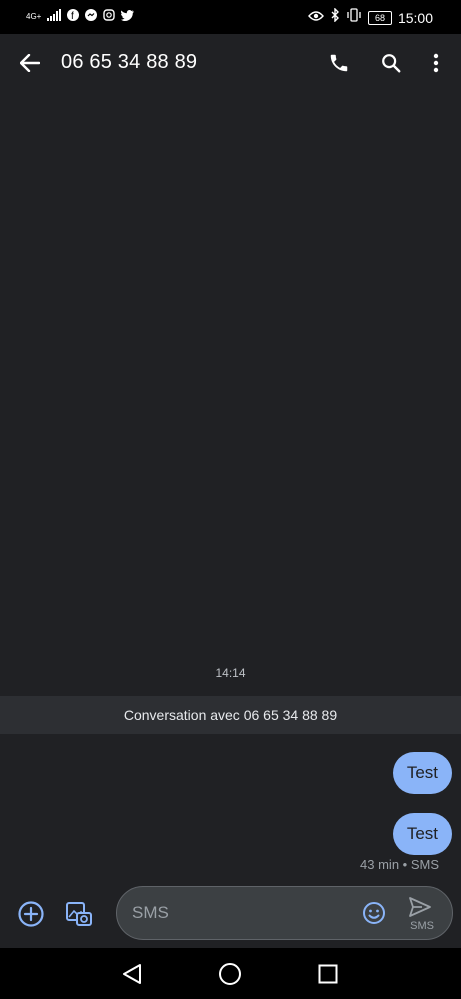 This screenshot has width=461, height=999. I want to click on status-left: 4G+ f, so click(80, 17).